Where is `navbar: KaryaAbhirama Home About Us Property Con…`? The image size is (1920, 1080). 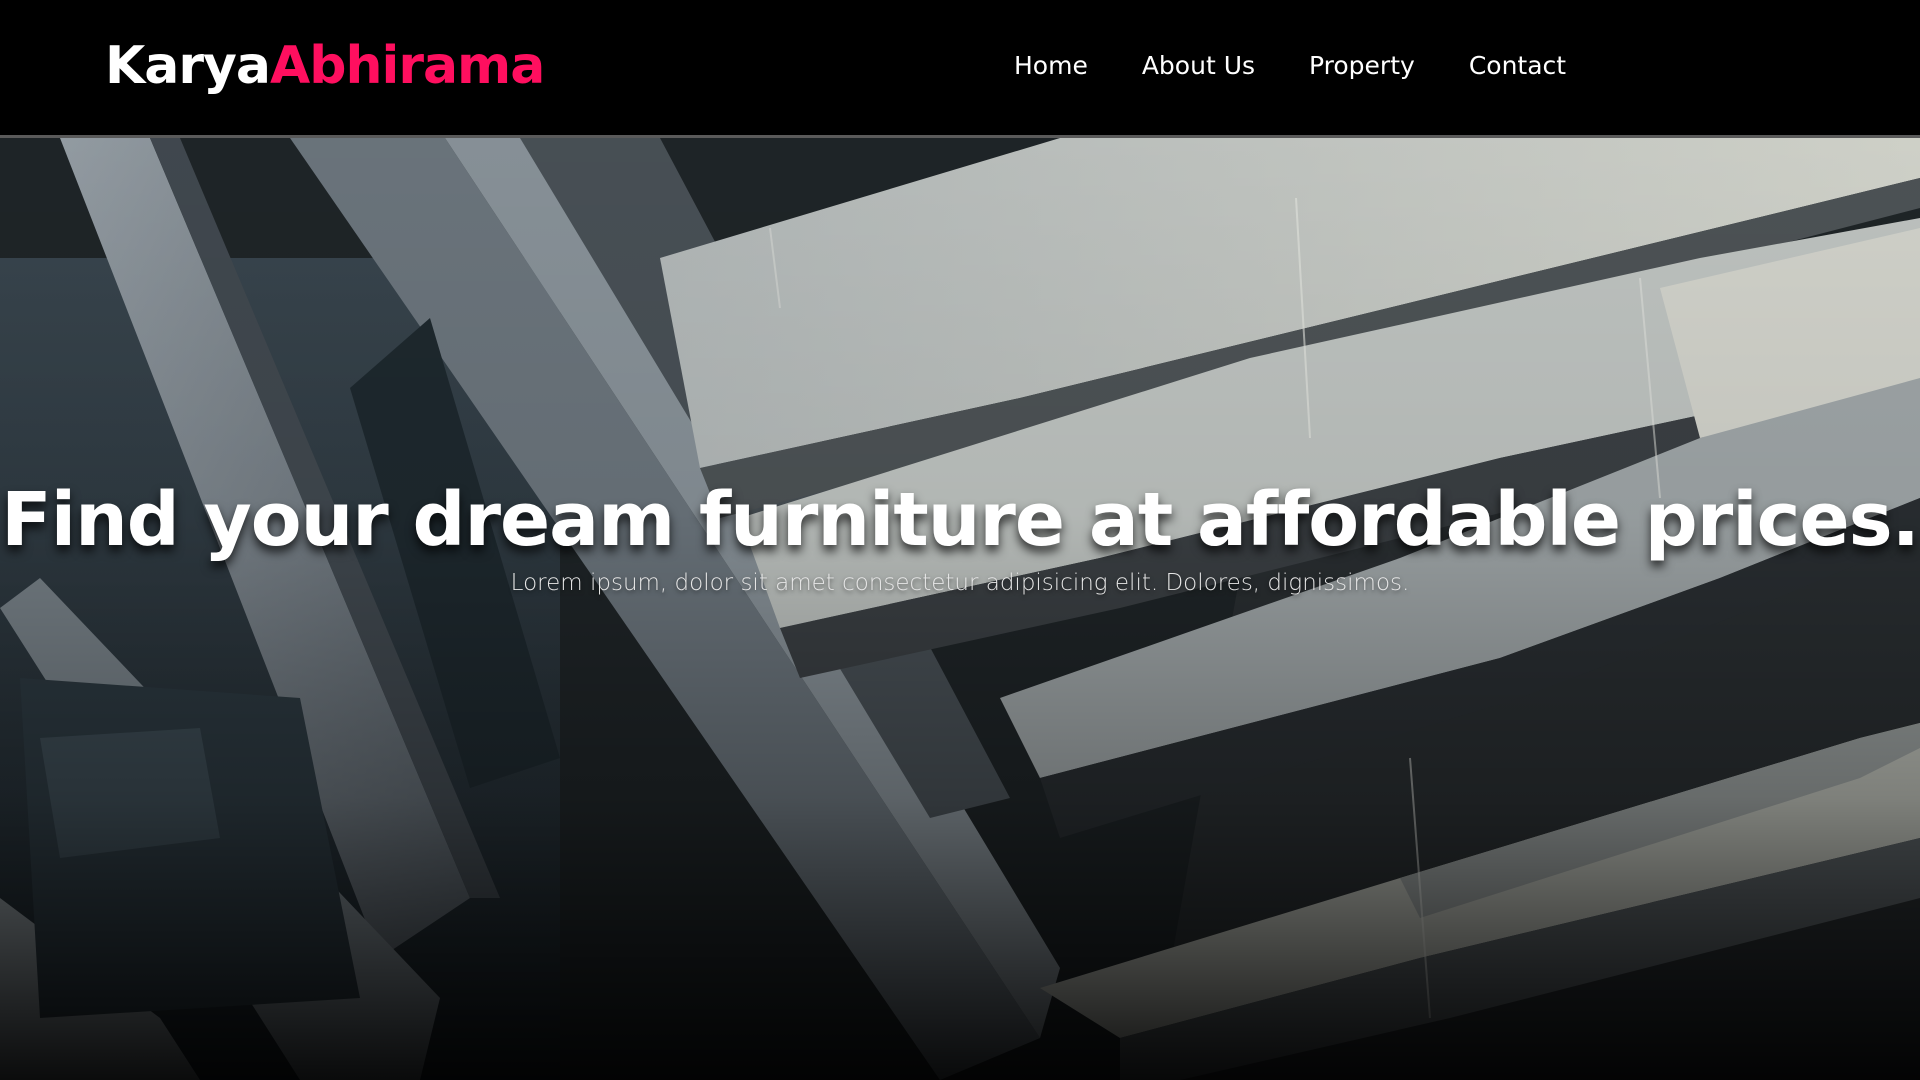 navbar: KaryaAbhirama Home About Us Property Con… is located at coordinates (960, 69).